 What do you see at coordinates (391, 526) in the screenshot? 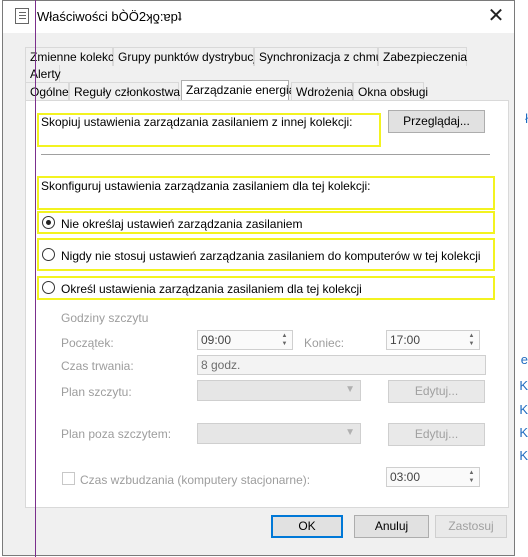
I see `cancel-button: Anuluj` at bounding box center [391, 526].